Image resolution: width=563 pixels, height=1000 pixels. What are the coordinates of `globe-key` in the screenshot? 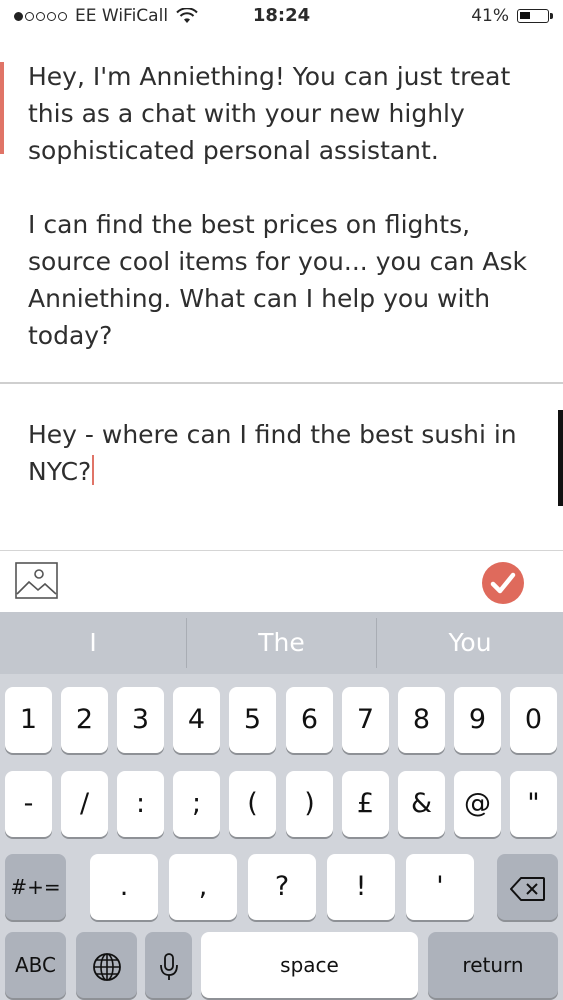 It's located at (106, 965).